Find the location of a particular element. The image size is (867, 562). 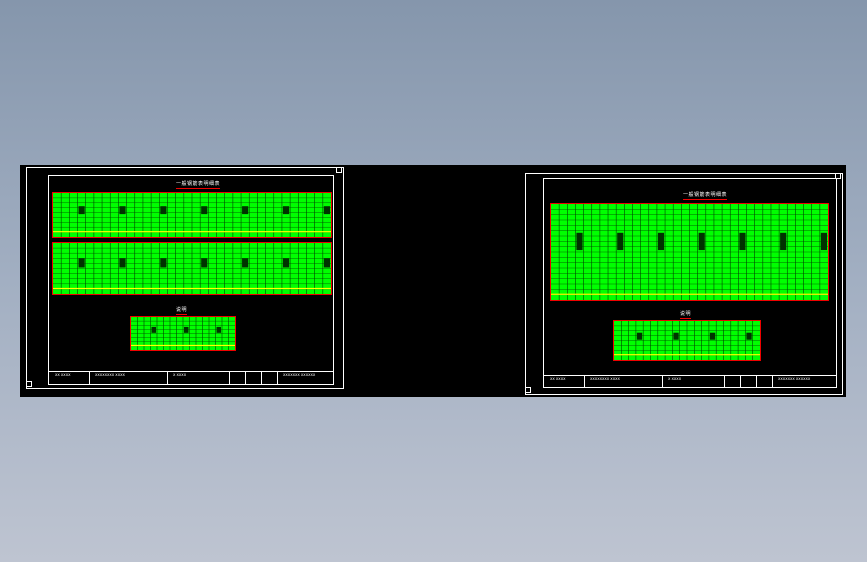

rebar-schedule-grid is located at coordinates (689, 252).